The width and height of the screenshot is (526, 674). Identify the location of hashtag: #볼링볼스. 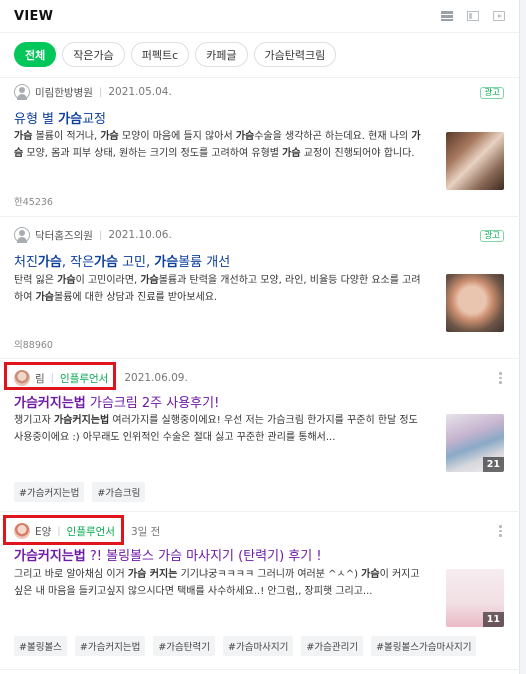
(40, 646).